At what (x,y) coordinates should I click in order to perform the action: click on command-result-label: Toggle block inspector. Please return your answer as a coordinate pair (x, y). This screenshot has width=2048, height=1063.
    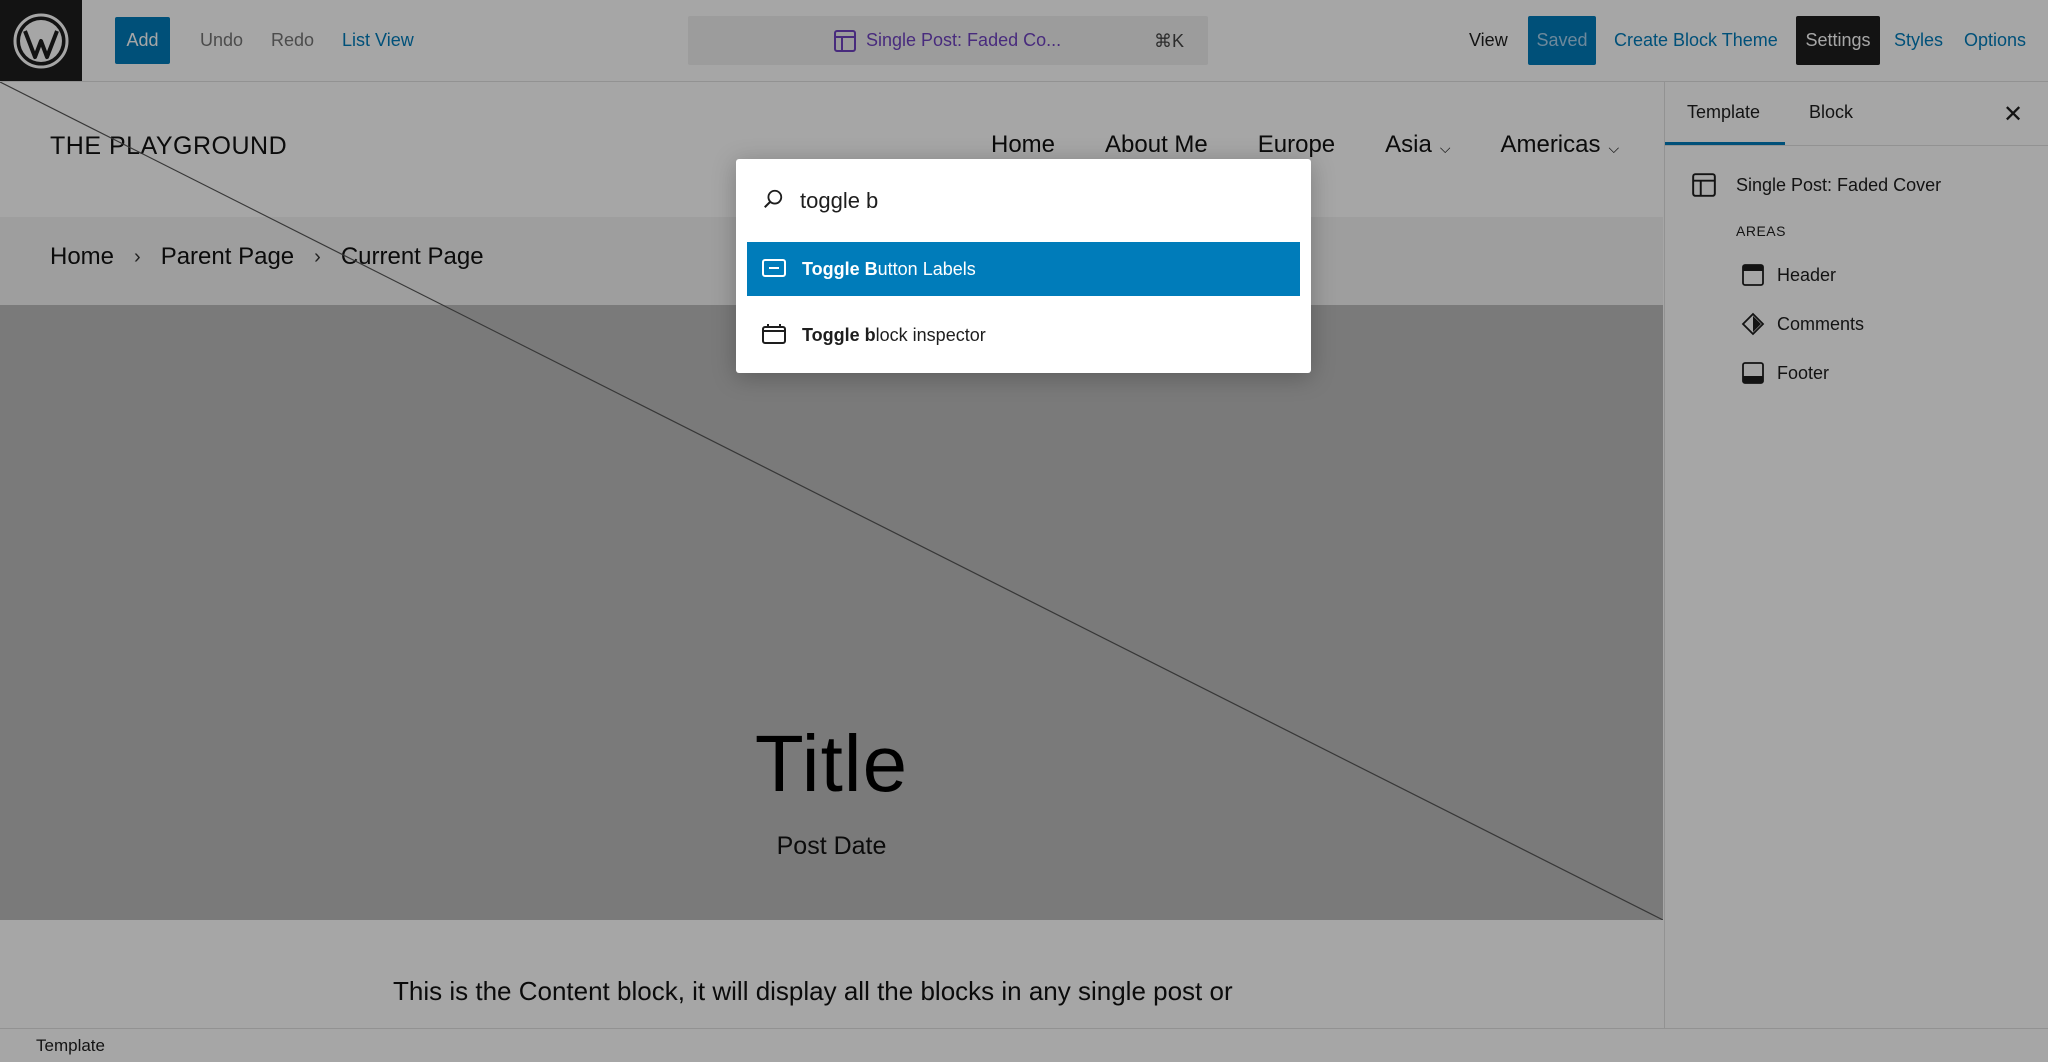
    Looking at the image, I should click on (894, 335).